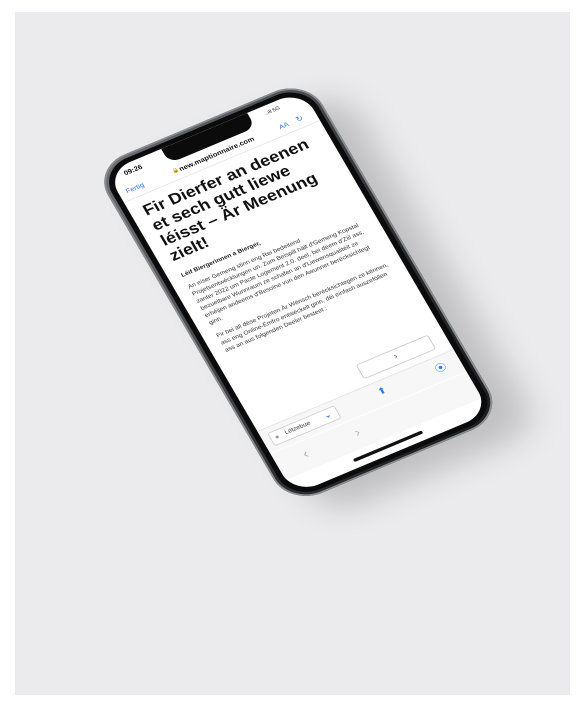 Image resolution: width=585 pixels, height=707 pixels. What do you see at coordinates (272, 111) in the screenshot?
I see `status-signal: ..ıll 5G` at bounding box center [272, 111].